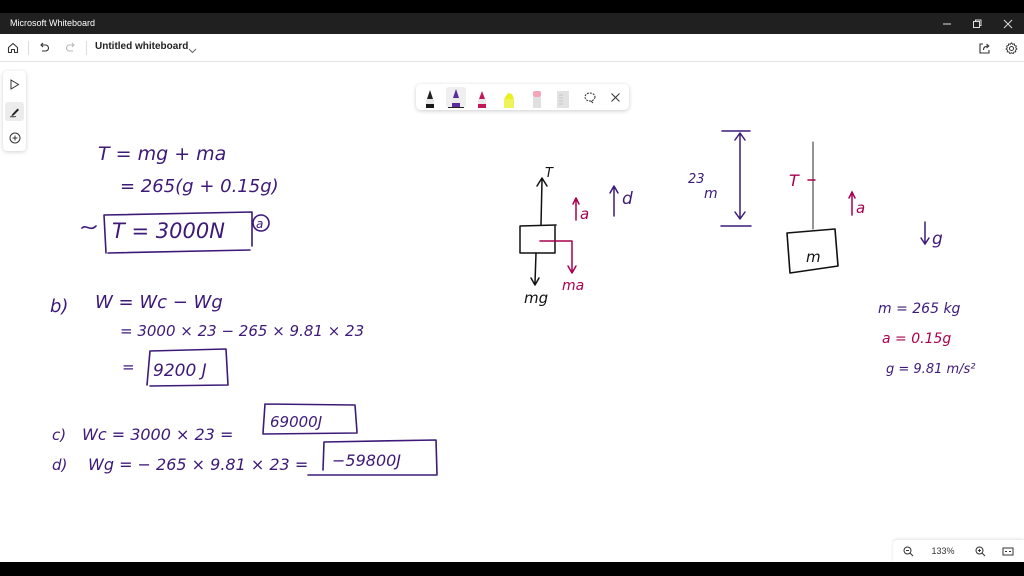 This screenshot has height=576, width=1024. I want to click on share-icon, so click(984, 48).